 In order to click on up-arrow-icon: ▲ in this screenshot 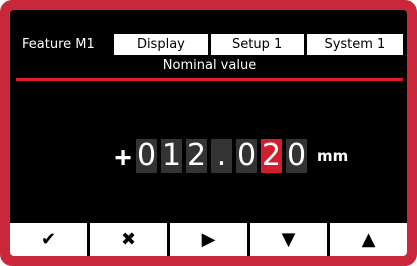, I will do `click(368, 239)`.